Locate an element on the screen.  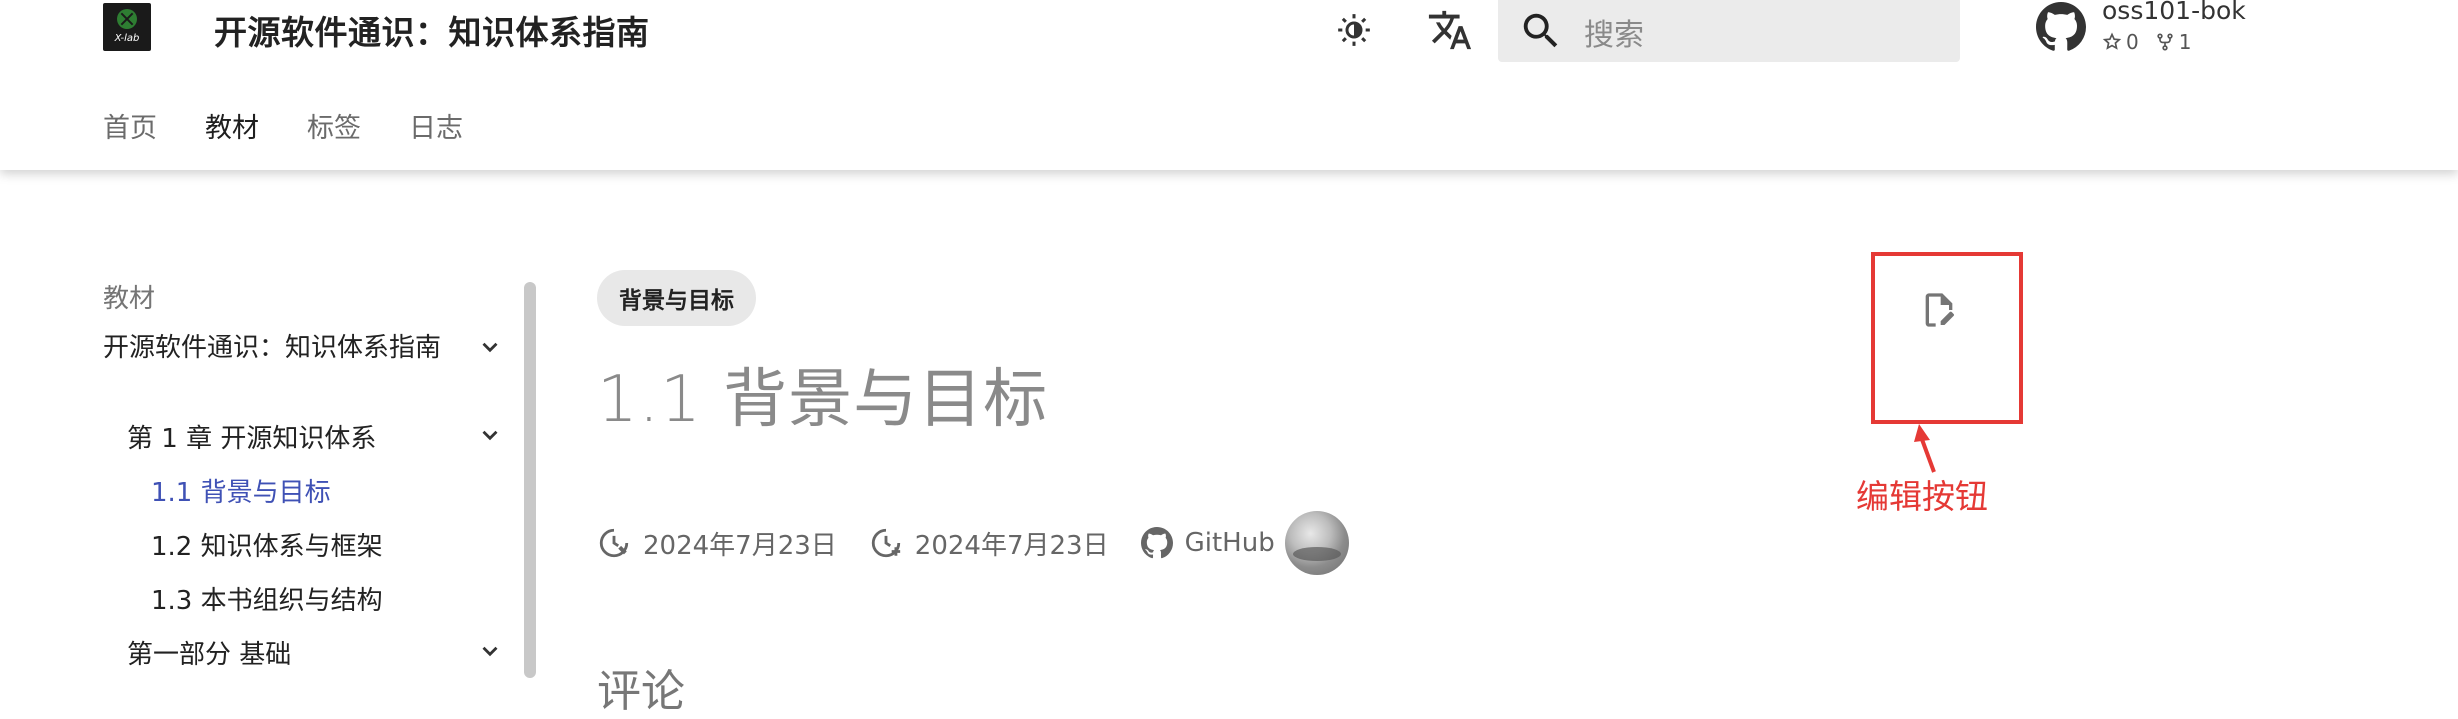
sidebar-item-label: 1.2 知识体系与框架 is located at coordinates (267, 547).